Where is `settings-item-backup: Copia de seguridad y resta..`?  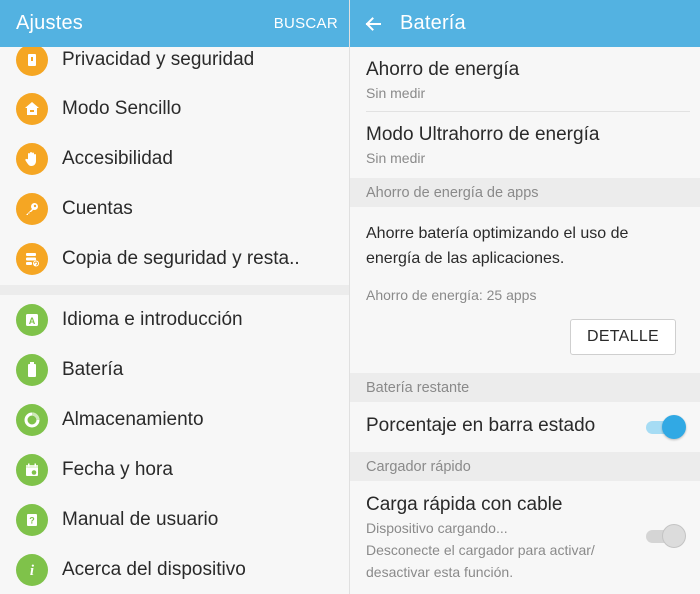 settings-item-backup: Copia de seguridad y resta.. is located at coordinates (175, 259).